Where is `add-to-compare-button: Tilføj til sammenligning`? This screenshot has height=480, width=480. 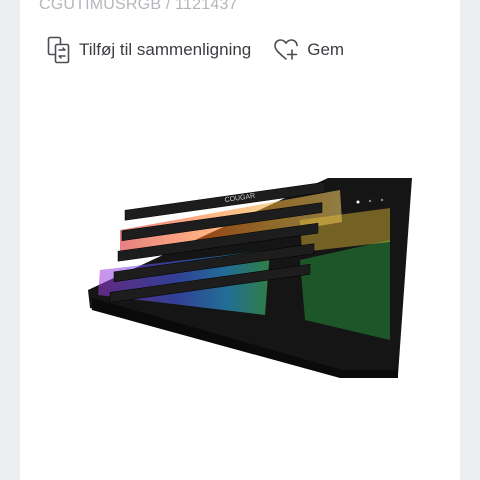
add-to-compare-button: Tilføj til sammenligning is located at coordinates (149, 50).